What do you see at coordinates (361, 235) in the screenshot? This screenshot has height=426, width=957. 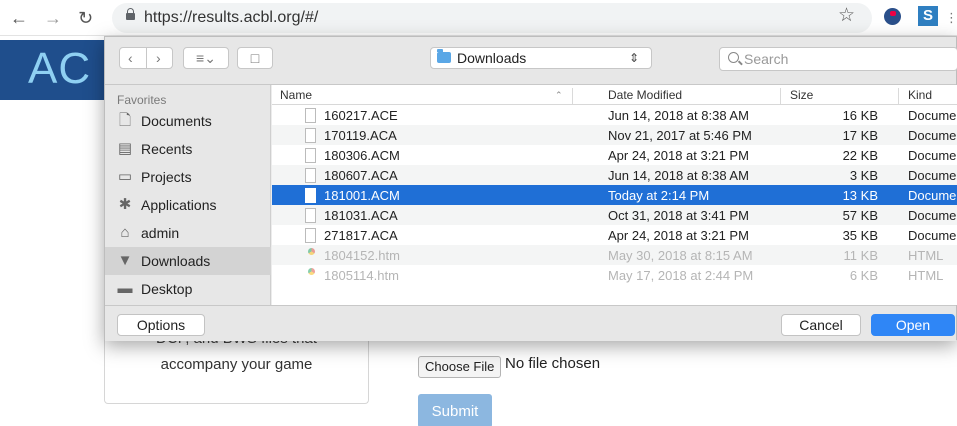 I see `file-name: 271817.ACA` at bounding box center [361, 235].